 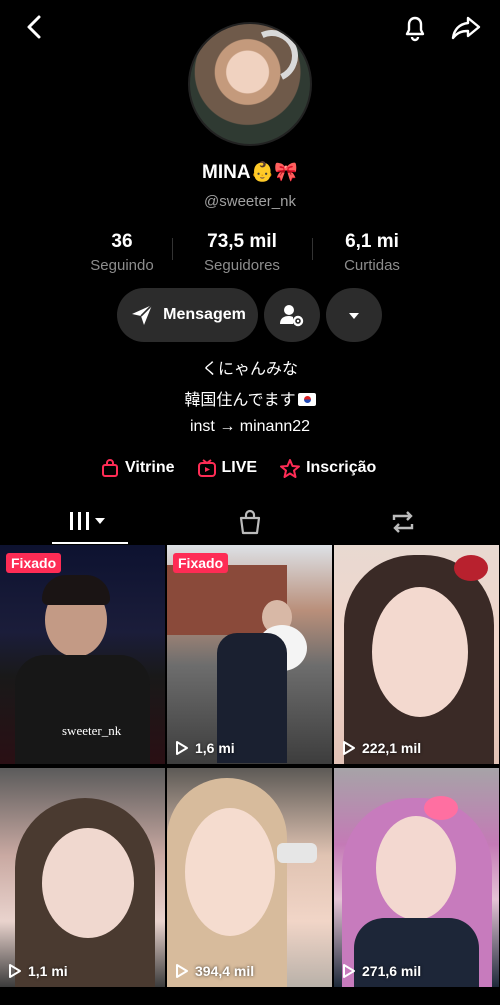 What do you see at coordinates (242, 265) in the screenshot?
I see `stat-followers-label: Seguidores` at bounding box center [242, 265].